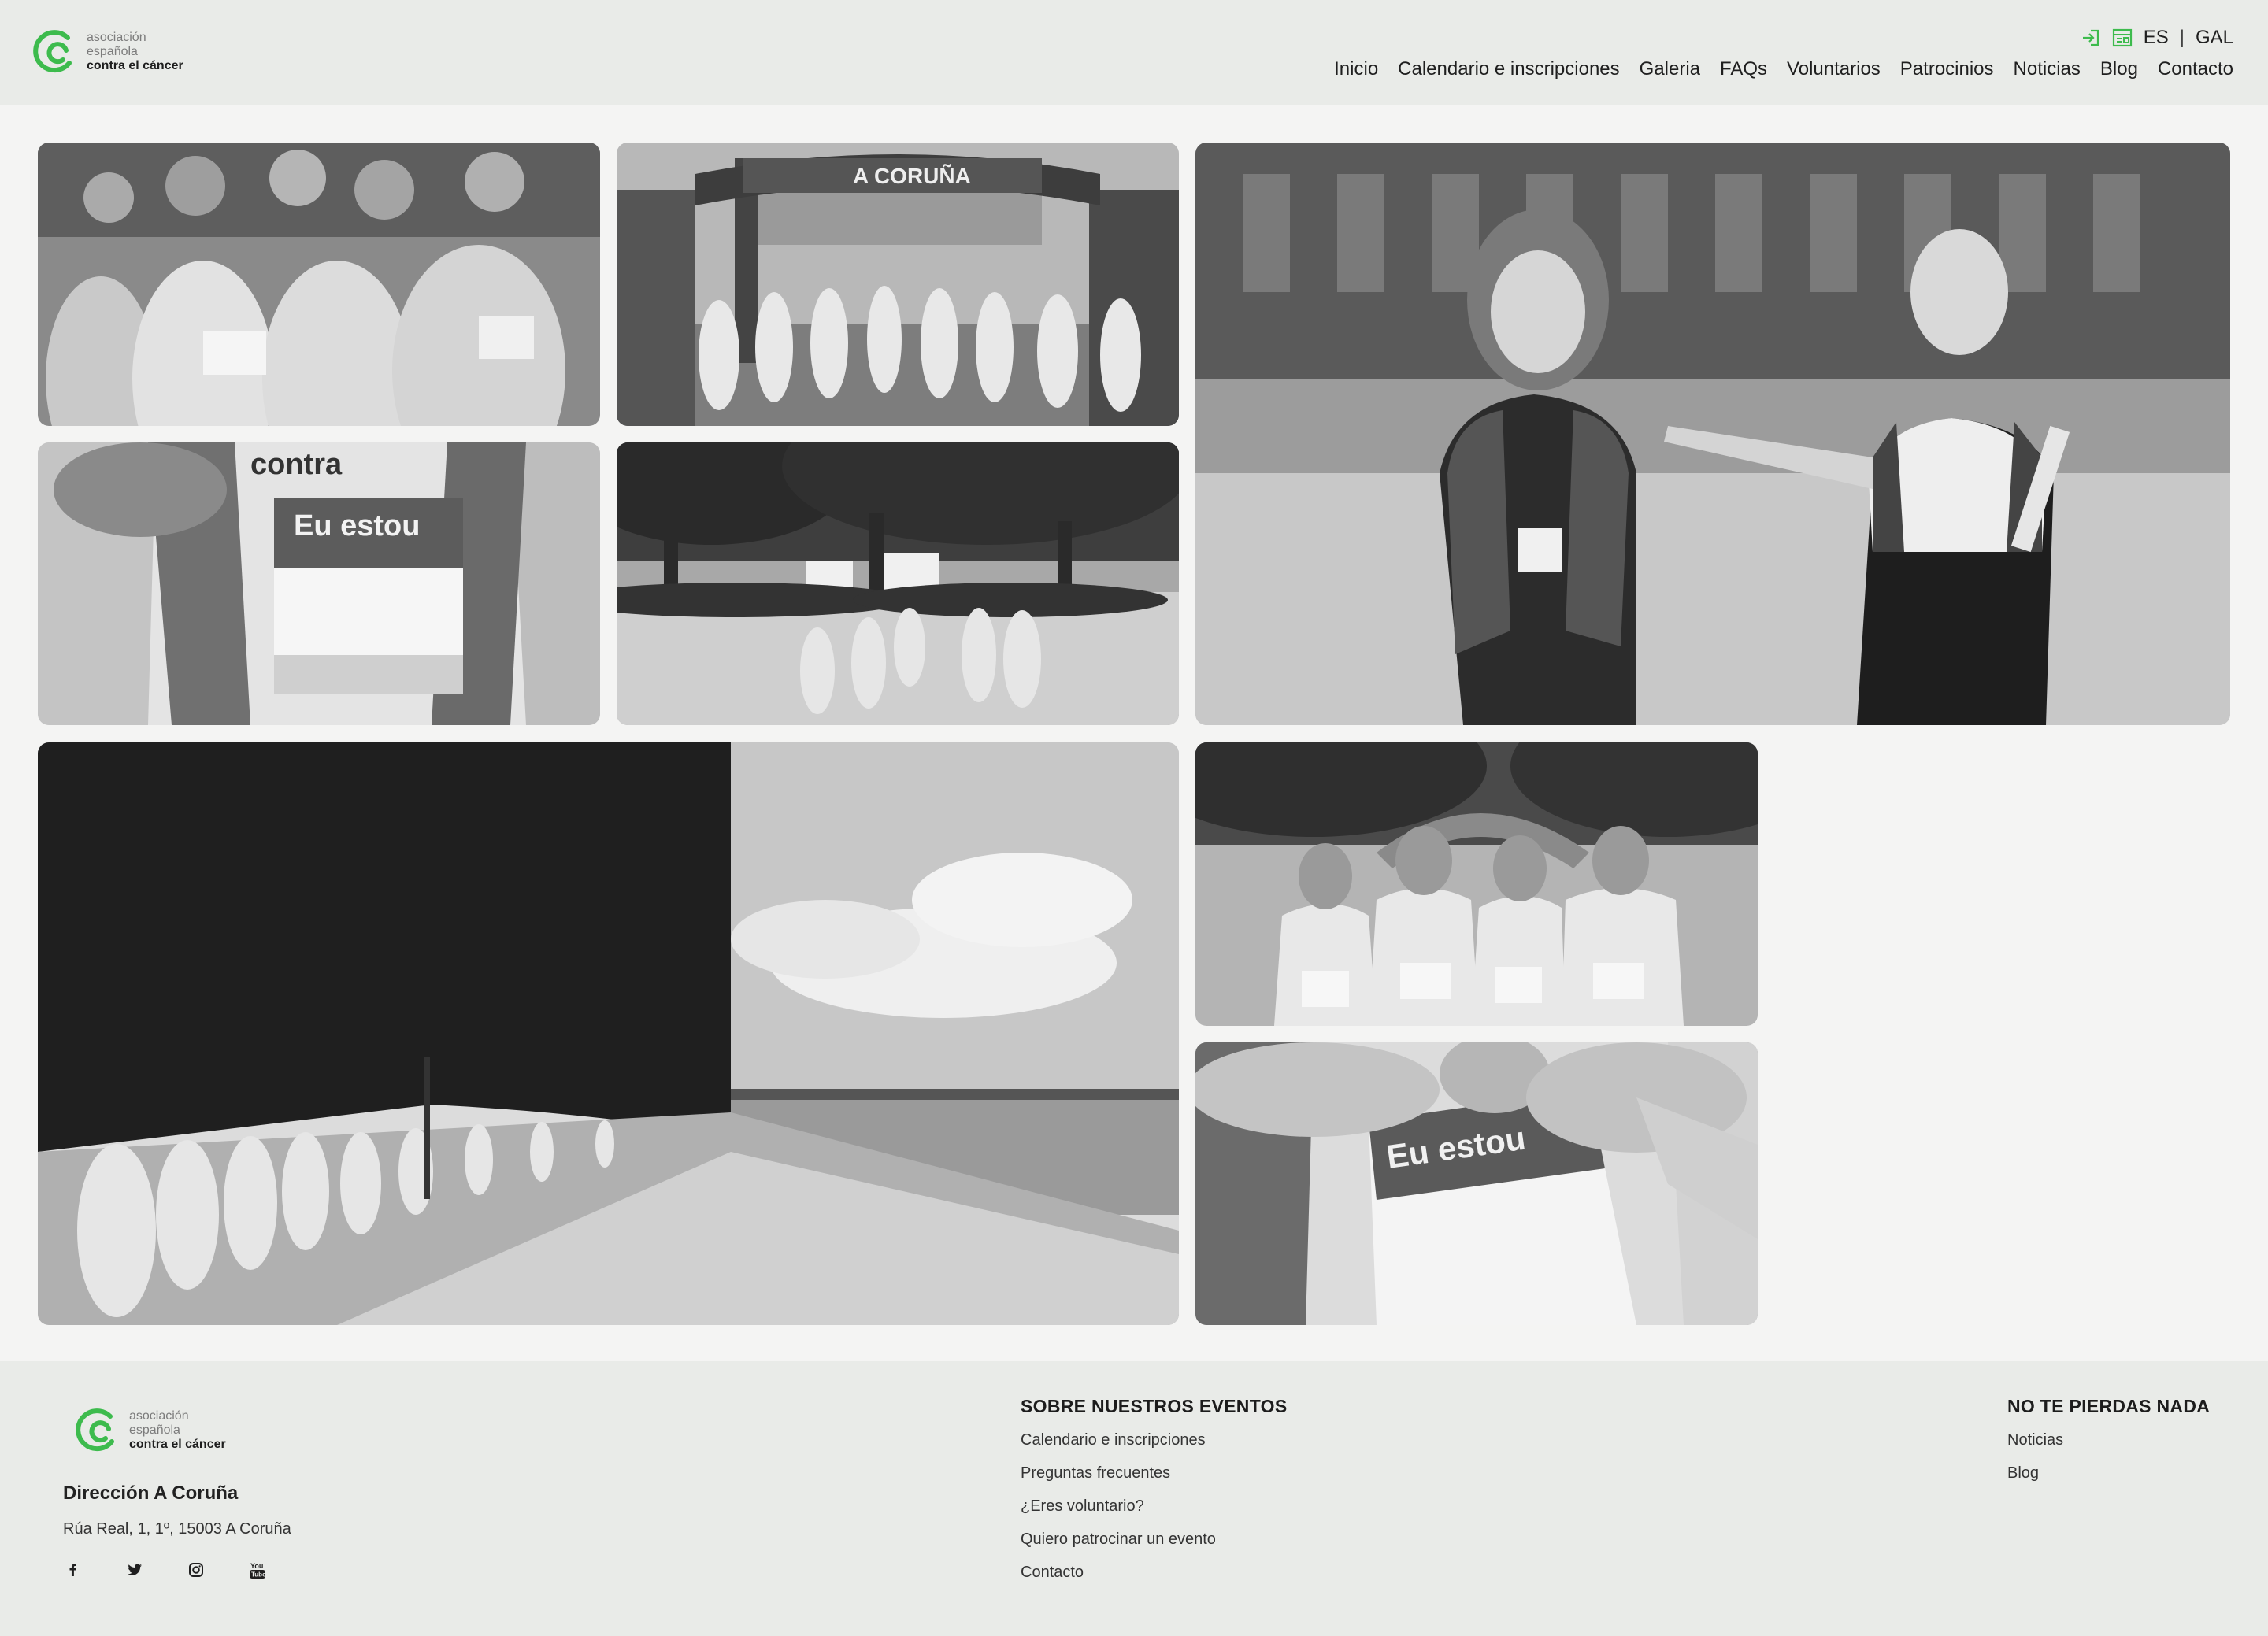 This screenshot has width=2268, height=1636. What do you see at coordinates (1508, 69) in the screenshot?
I see `nav-calendario: Calendario e inscripciones` at bounding box center [1508, 69].